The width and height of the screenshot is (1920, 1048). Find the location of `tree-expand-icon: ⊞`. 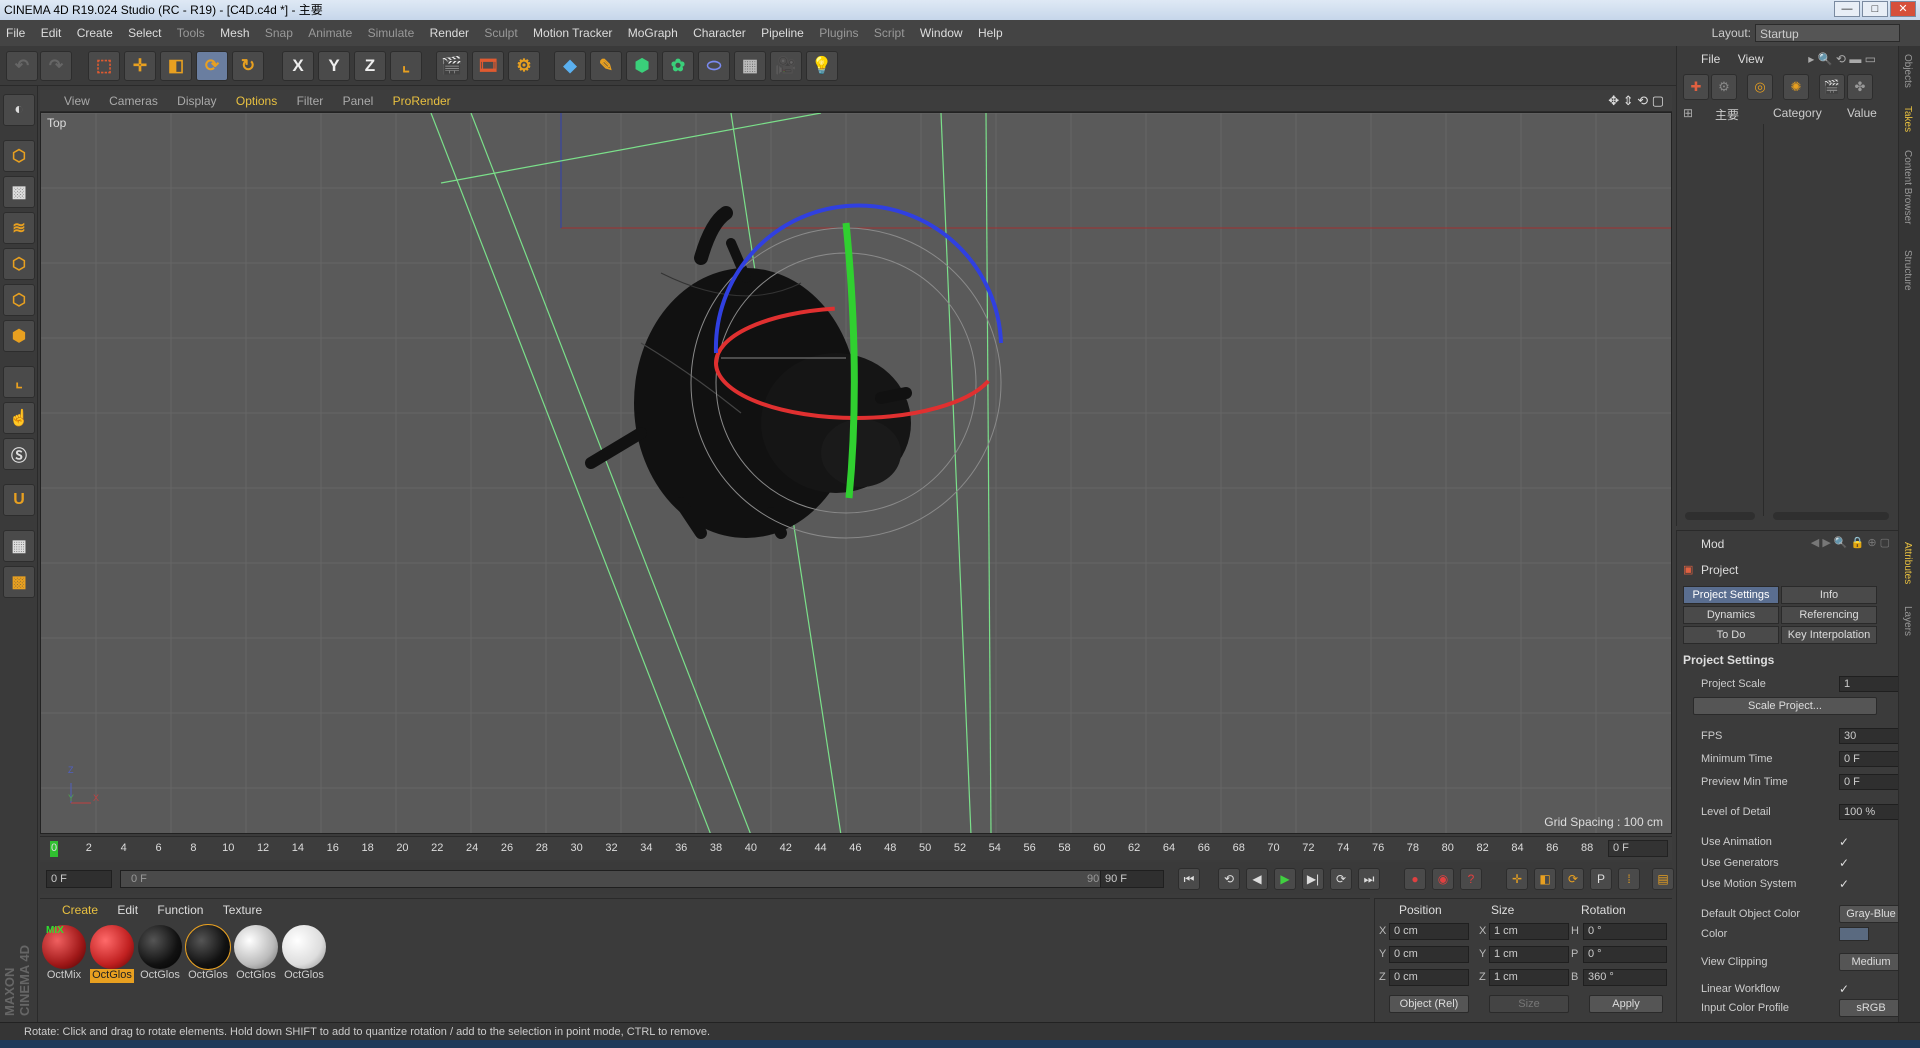

tree-expand-icon: ⊞ is located at coordinates (1688, 113).